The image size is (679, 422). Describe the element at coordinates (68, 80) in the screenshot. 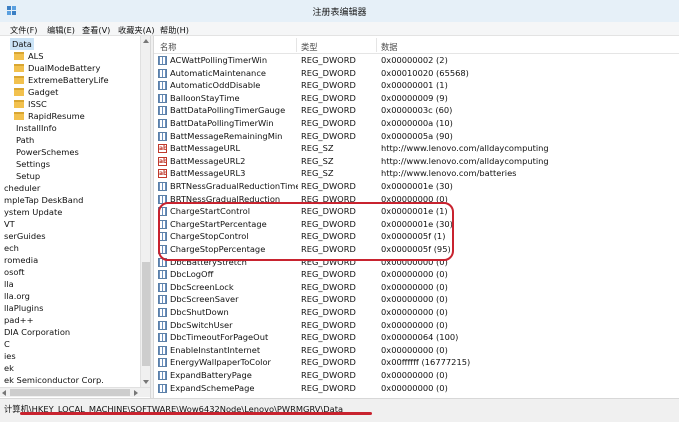

I see `tree-item-label: ExtremeBatteryLife` at that location.